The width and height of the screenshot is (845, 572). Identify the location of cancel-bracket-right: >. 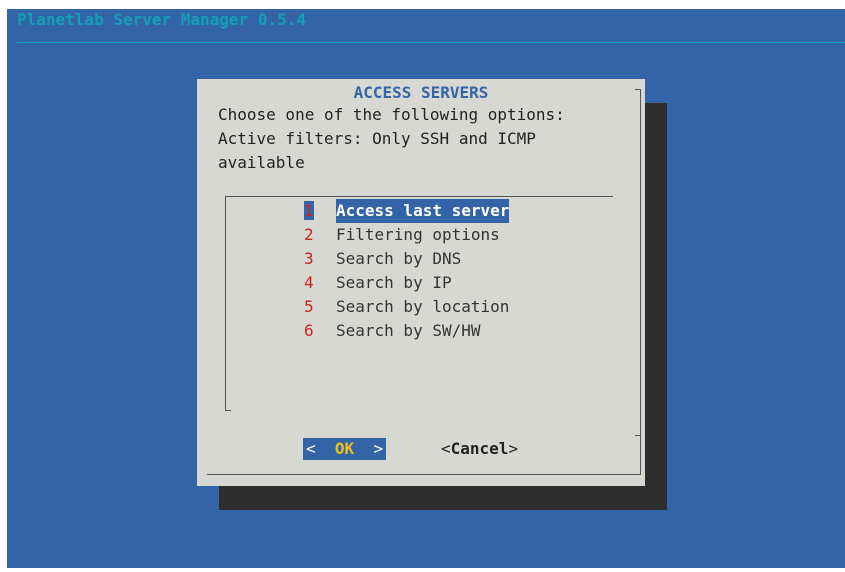
(513, 448).